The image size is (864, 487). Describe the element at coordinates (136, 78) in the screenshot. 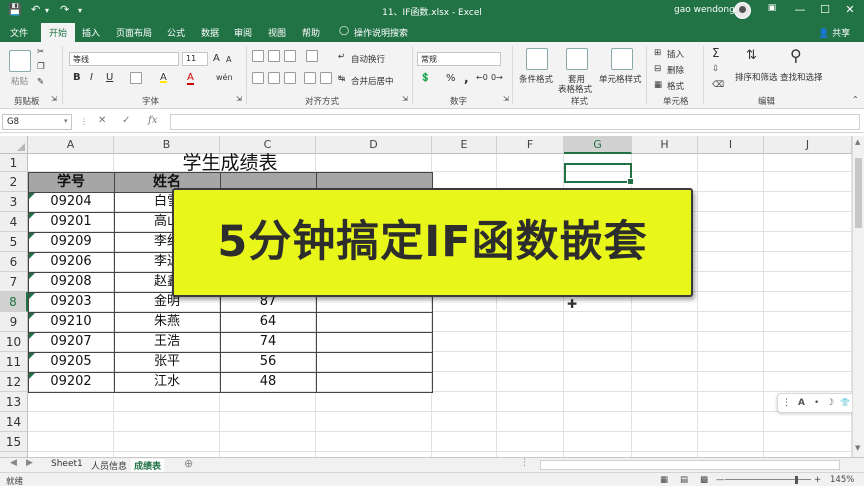

I see `borders-icon` at that location.